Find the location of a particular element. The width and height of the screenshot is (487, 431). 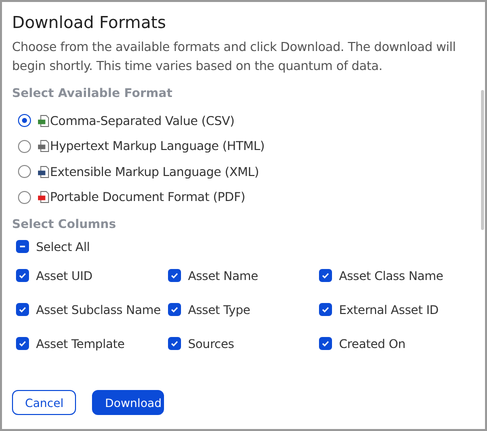

checkbox-label: Sources is located at coordinates (211, 344).